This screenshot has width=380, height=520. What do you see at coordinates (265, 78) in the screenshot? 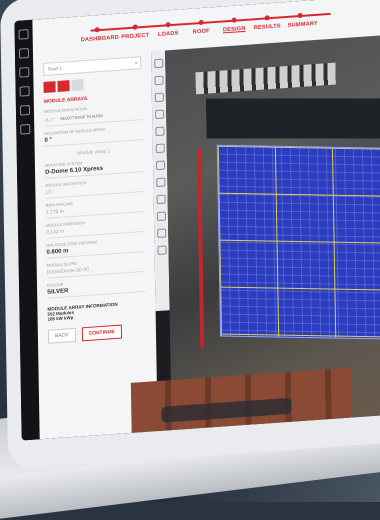
I see `parked-cars` at bounding box center [265, 78].